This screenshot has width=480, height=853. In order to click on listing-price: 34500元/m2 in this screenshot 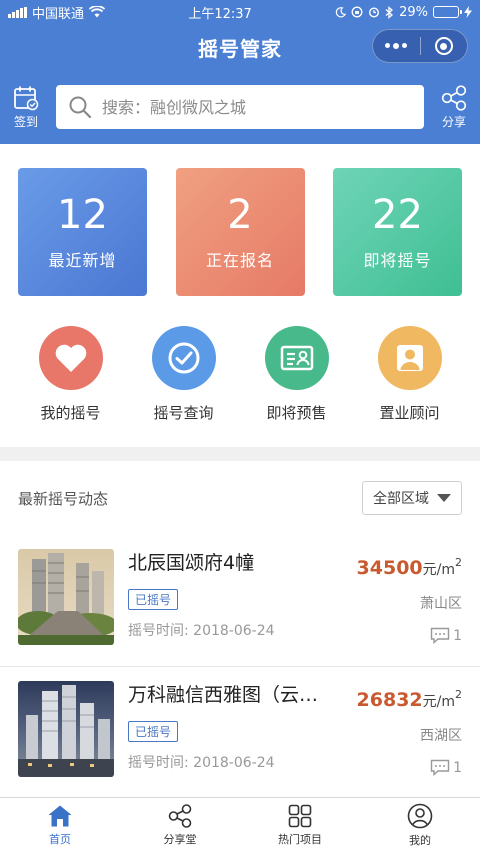, I will do `click(409, 567)`.